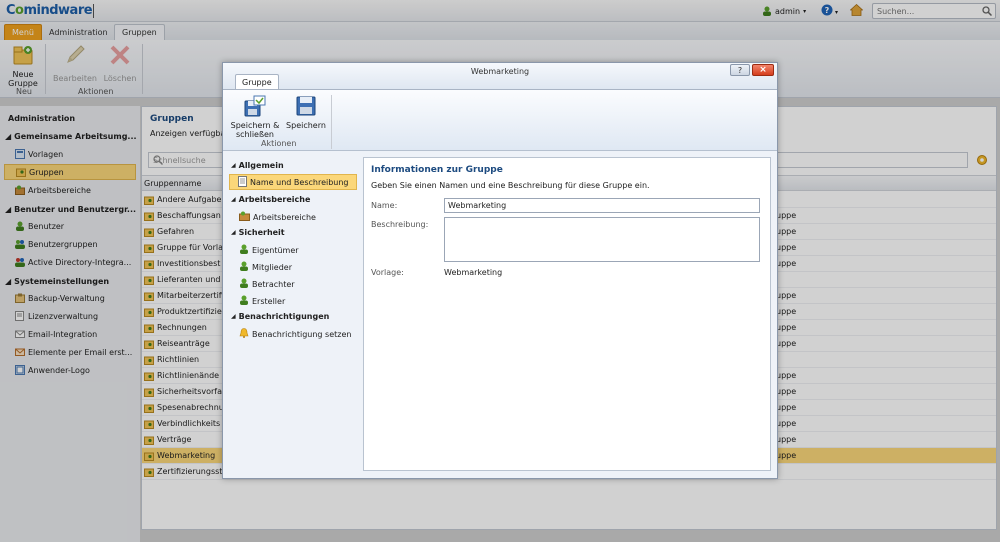 The image size is (1000, 542). Describe the element at coordinates (437, 170) in the screenshot. I see `section-title: Informationen zur Gruppe` at that location.